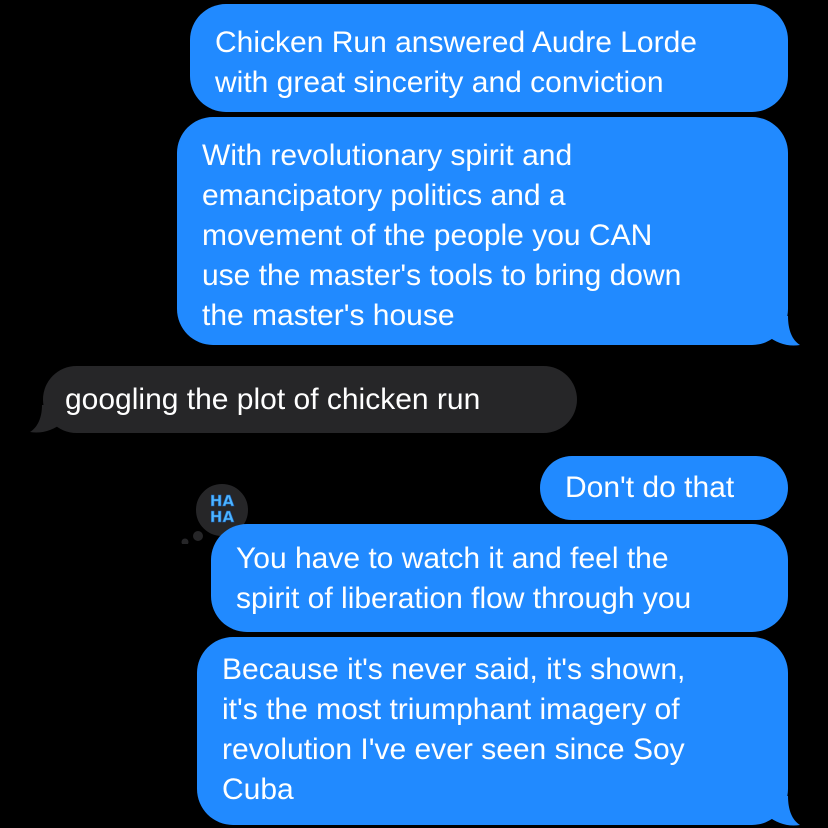 This screenshot has width=828, height=828. What do you see at coordinates (442, 275) in the screenshot?
I see `message-line: use the master's tools to bring down` at bounding box center [442, 275].